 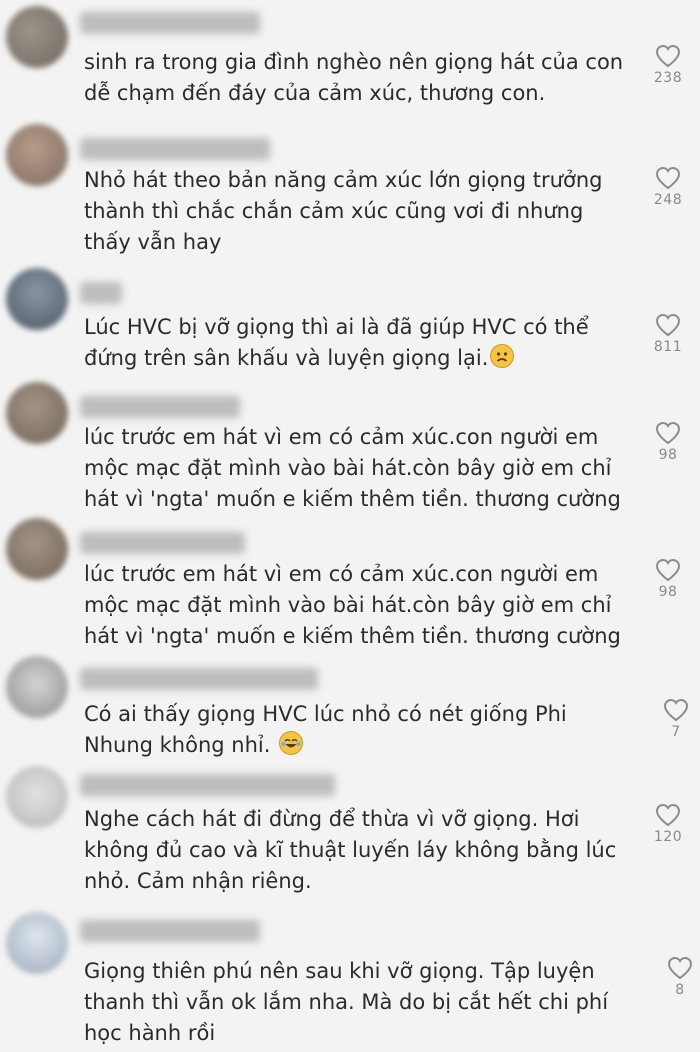 What do you see at coordinates (668, 347) in the screenshot?
I see `like-count: 811` at bounding box center [668, 347].